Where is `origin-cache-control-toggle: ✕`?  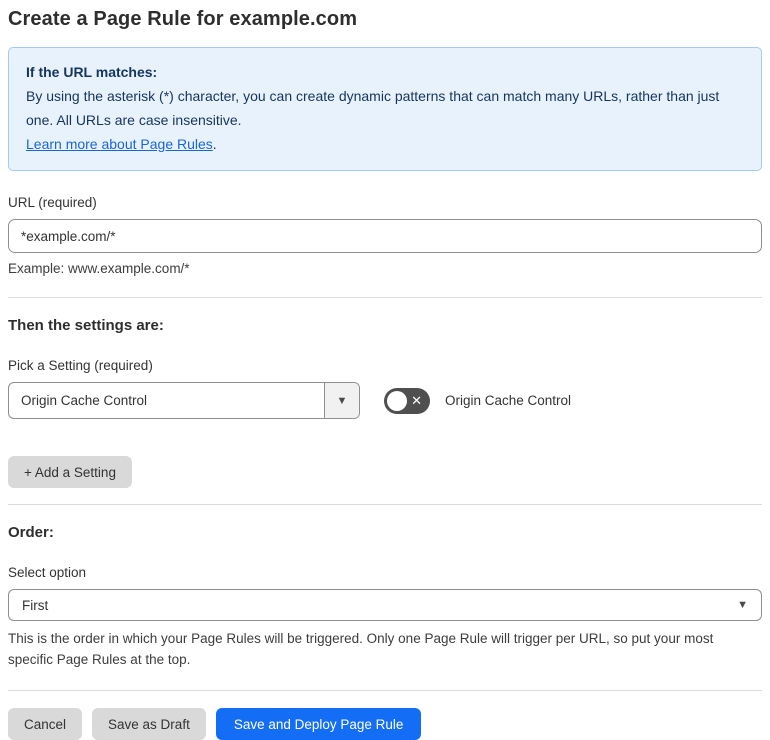
origin-cache-control-toggle: ✕ is located at coordinates (407, 400).